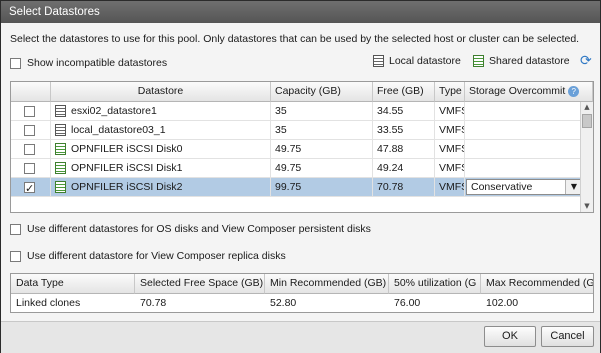 The width and height of the screenshot is (601, 353). Describe the element at coordinates (15, 63) in the screenshot. I see `show-incompatible-checkbox` at that location.